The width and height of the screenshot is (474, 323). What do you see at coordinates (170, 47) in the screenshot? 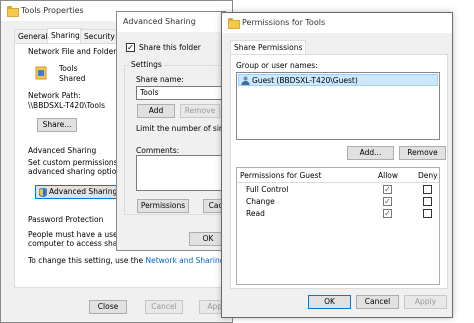
I see `share-folder-label: Share this folder` at bounding box center [170, 47].